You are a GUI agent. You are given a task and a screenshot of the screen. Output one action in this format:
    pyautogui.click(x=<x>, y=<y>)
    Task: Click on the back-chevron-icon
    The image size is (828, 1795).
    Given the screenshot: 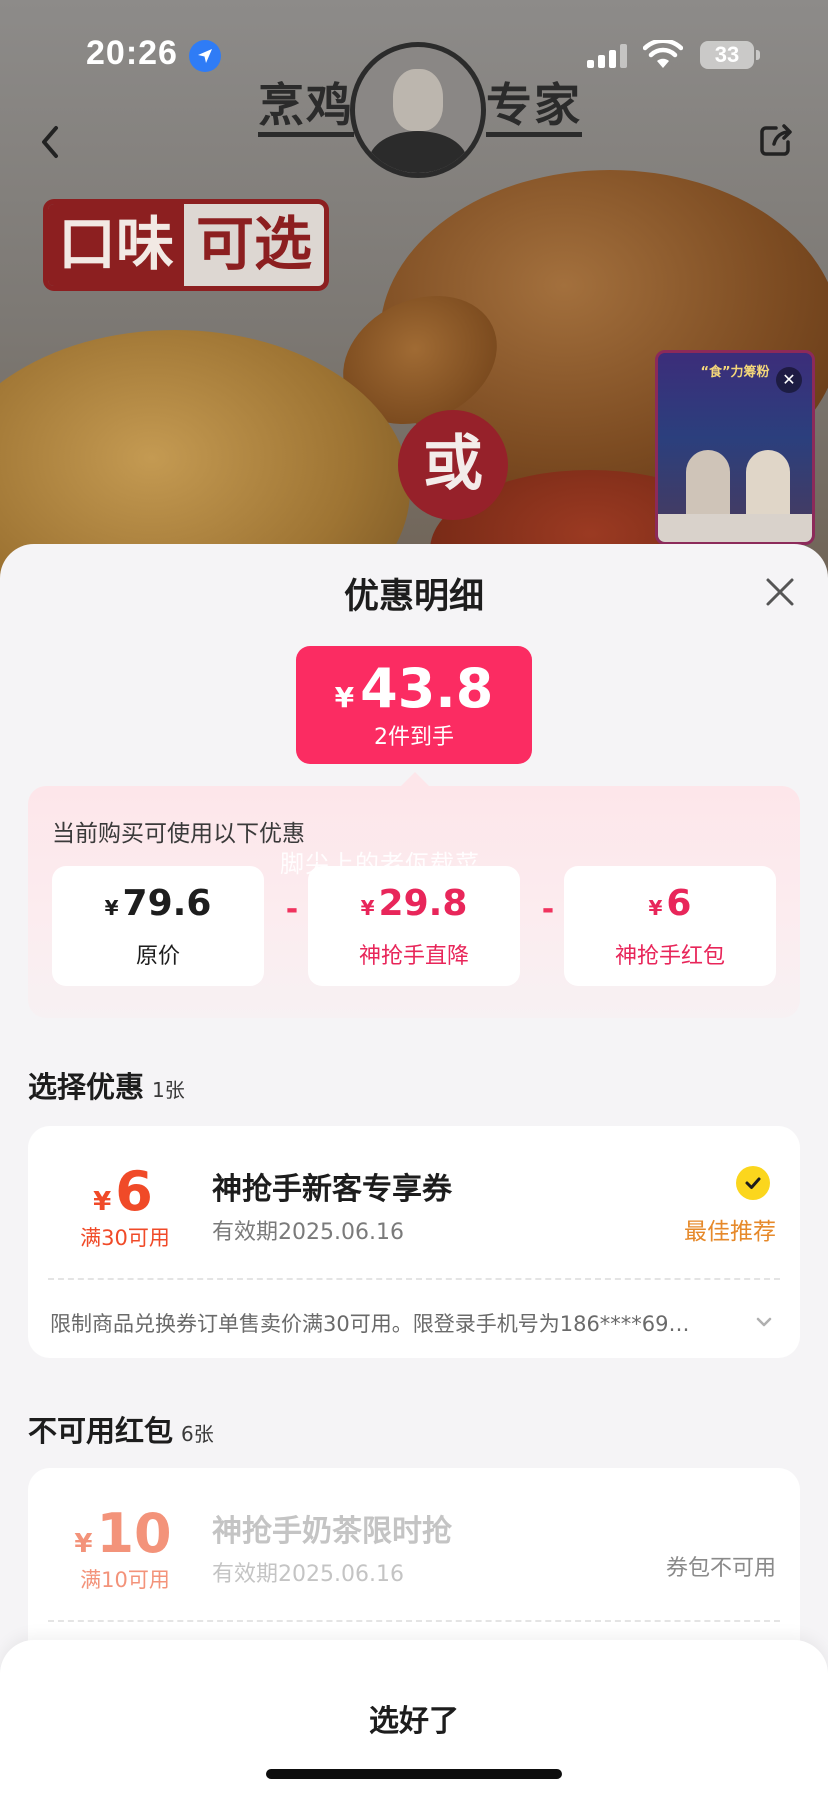 What is the action you would take?
    pyautogui.click(x=50, y=142)
    